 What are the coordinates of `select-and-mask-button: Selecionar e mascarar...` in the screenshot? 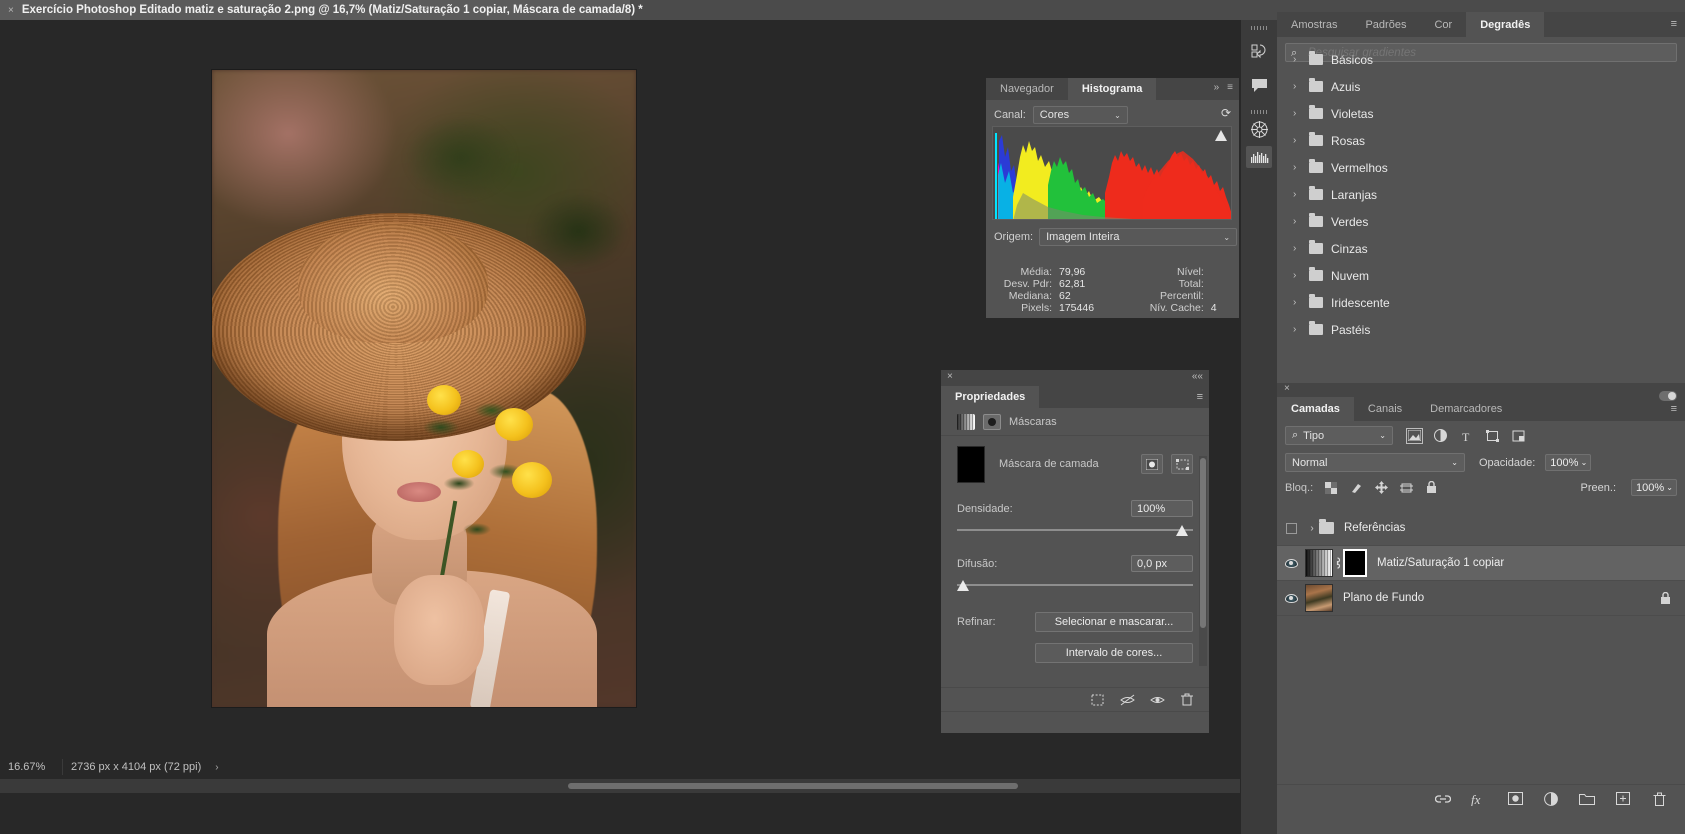 It's located at (1114, 622).